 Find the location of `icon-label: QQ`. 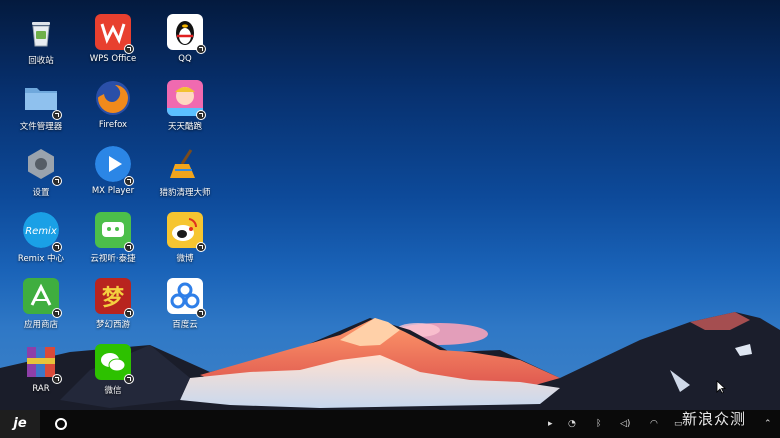

icon-label: QQ is located at coordinates (185, 59).